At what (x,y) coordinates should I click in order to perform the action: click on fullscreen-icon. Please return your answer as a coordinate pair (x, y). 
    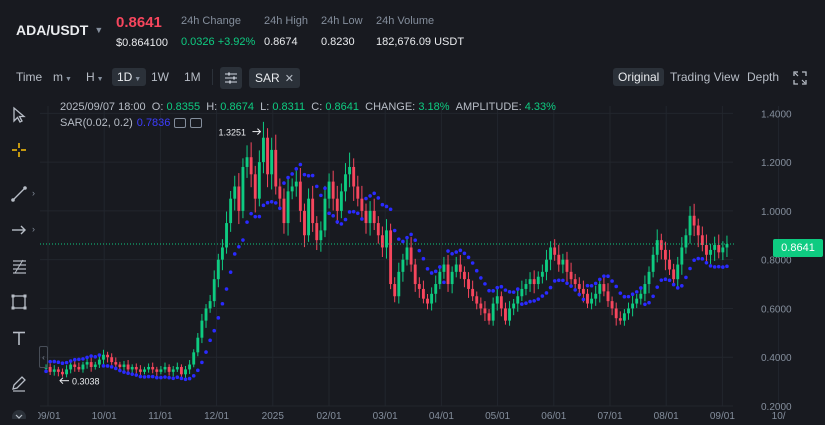
    Looking at the image, I should click on (800, 78).